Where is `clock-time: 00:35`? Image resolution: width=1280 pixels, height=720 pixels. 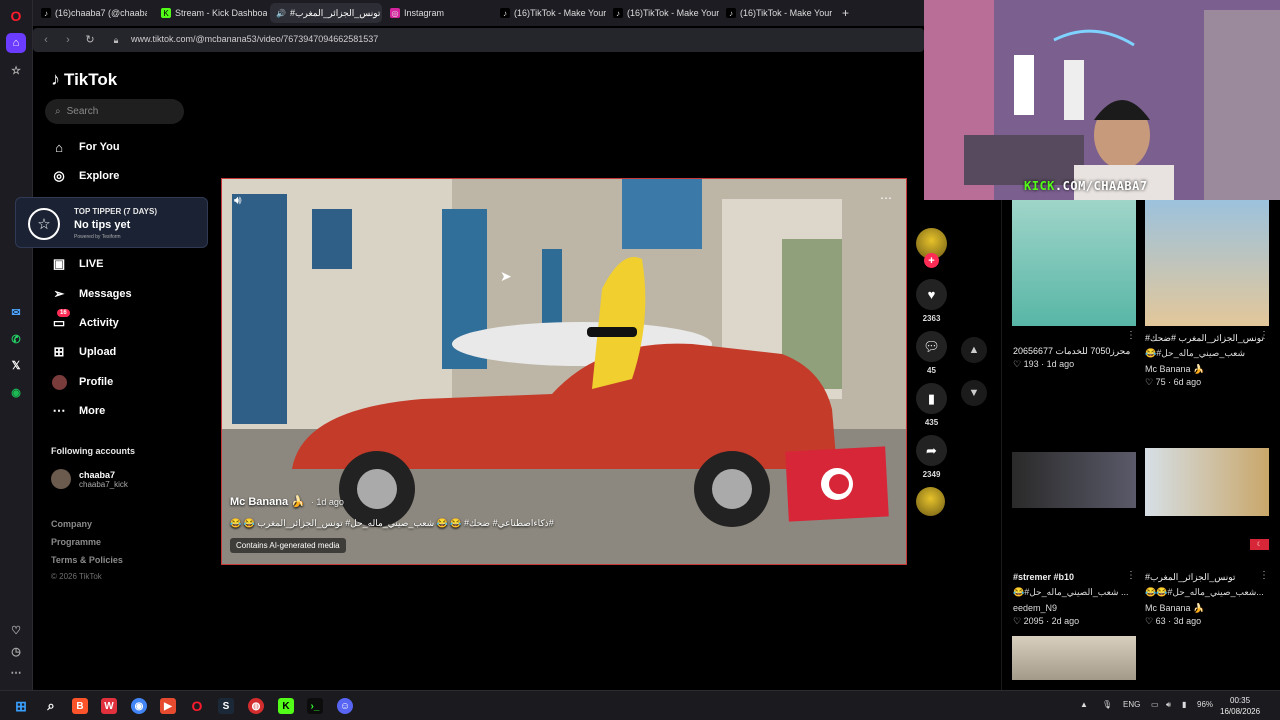 clock-time: 00:35 is located at coordinates (1240, 700).